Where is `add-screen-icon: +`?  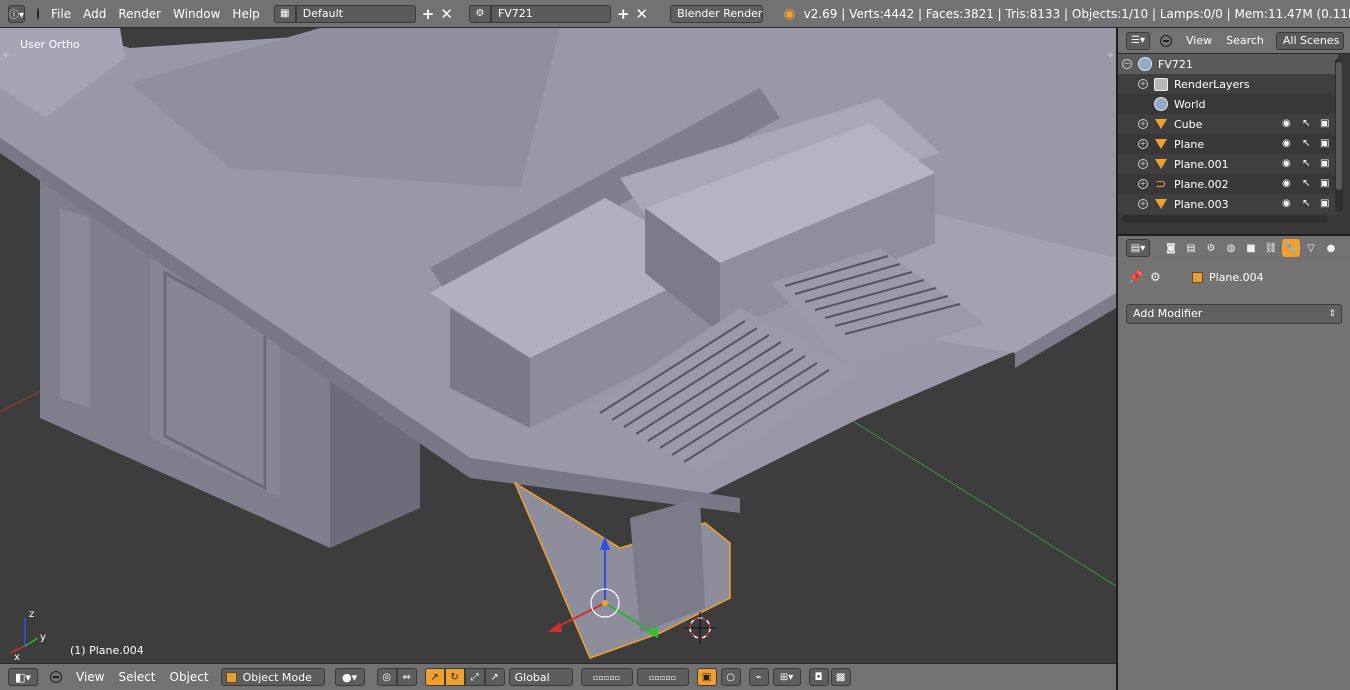 add-screen-icon: + is located at coordinates (428, 14).